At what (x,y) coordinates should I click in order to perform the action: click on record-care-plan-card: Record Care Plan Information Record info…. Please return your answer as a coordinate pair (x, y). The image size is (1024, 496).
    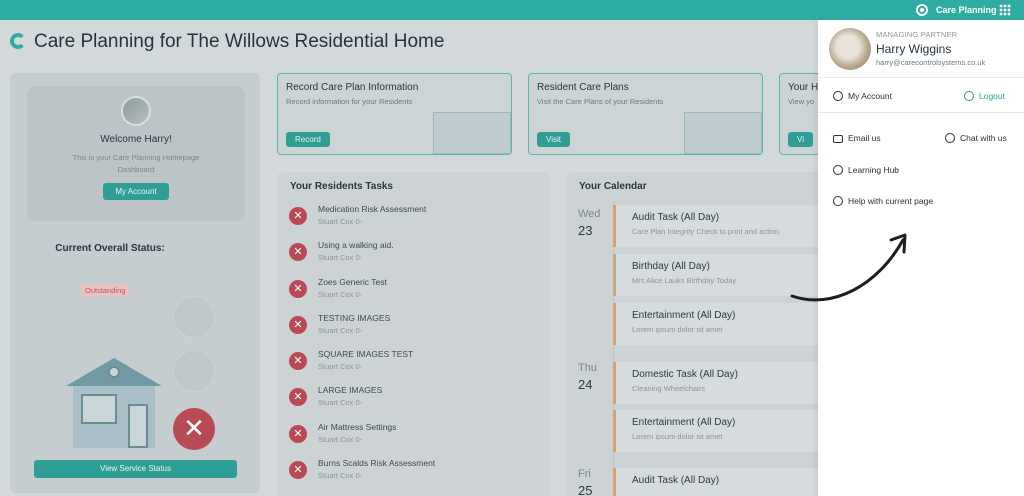
    Looking at the image, I should click on (394, 114).